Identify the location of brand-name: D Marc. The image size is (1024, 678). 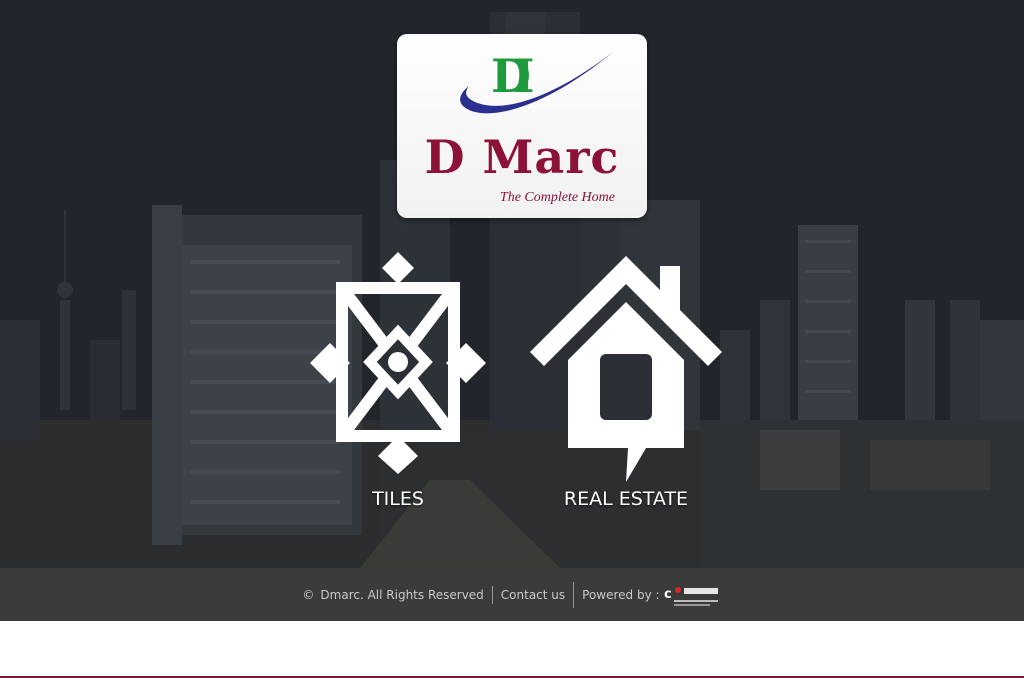
(522, 157).